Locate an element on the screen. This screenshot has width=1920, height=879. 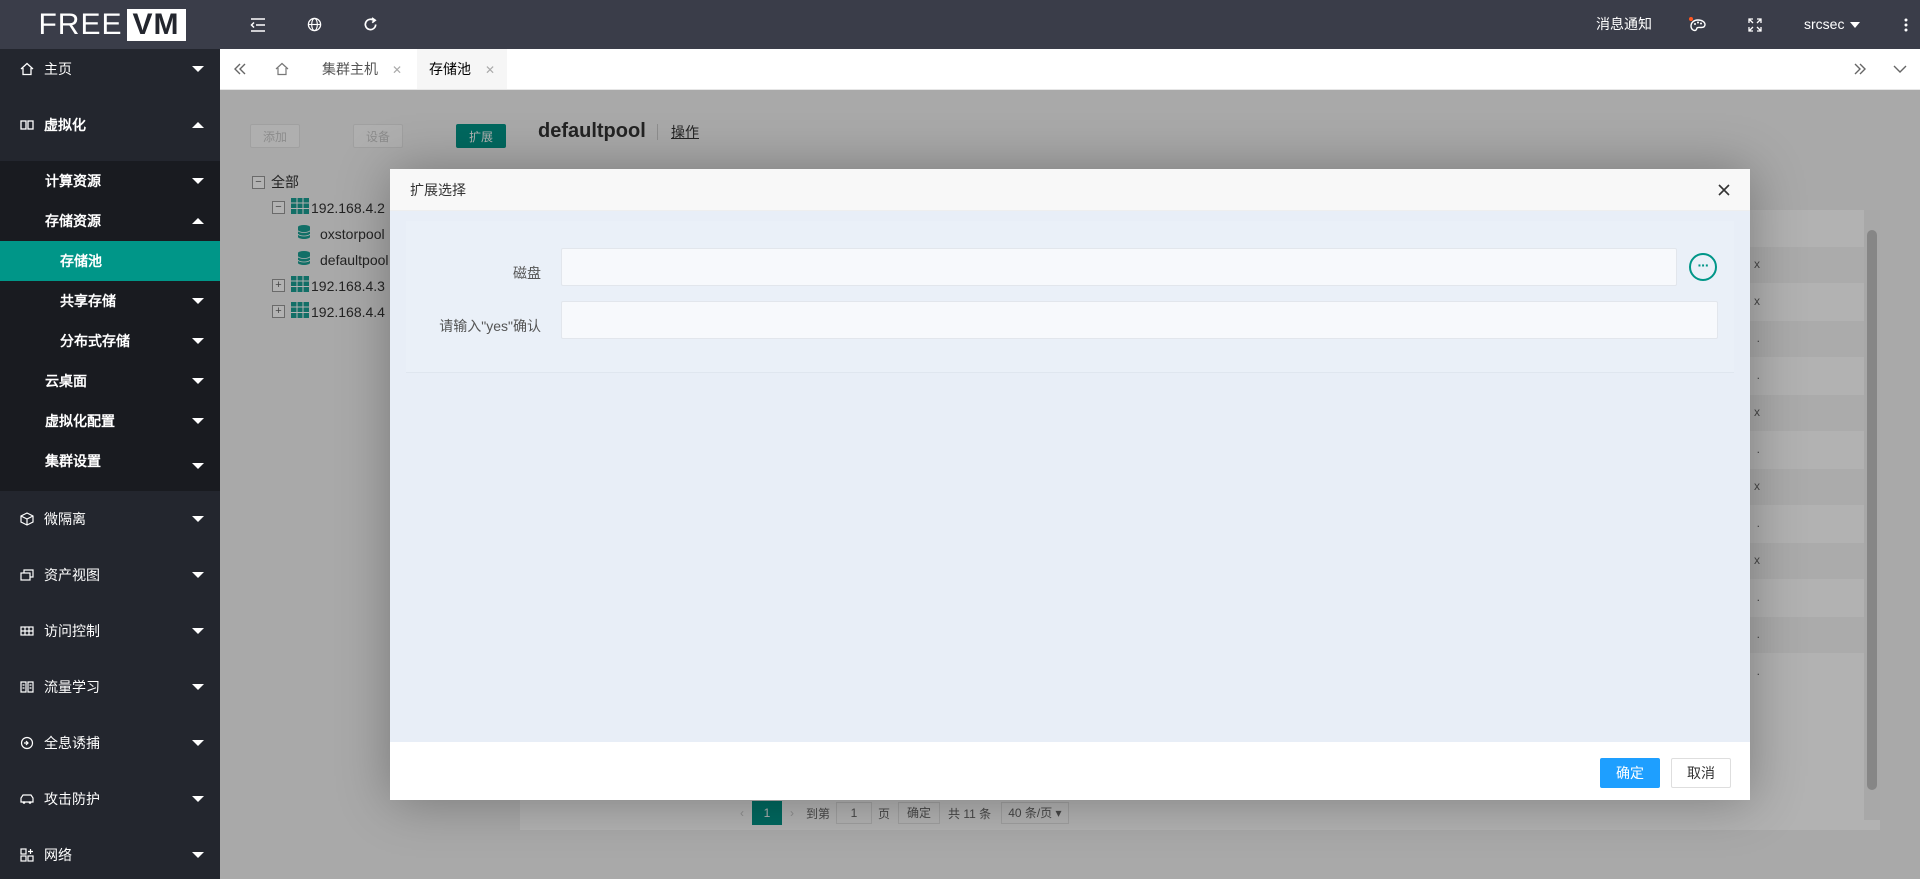
tab-cluster-host: 集群主机 ✕ is located at coordinates (362, 69).